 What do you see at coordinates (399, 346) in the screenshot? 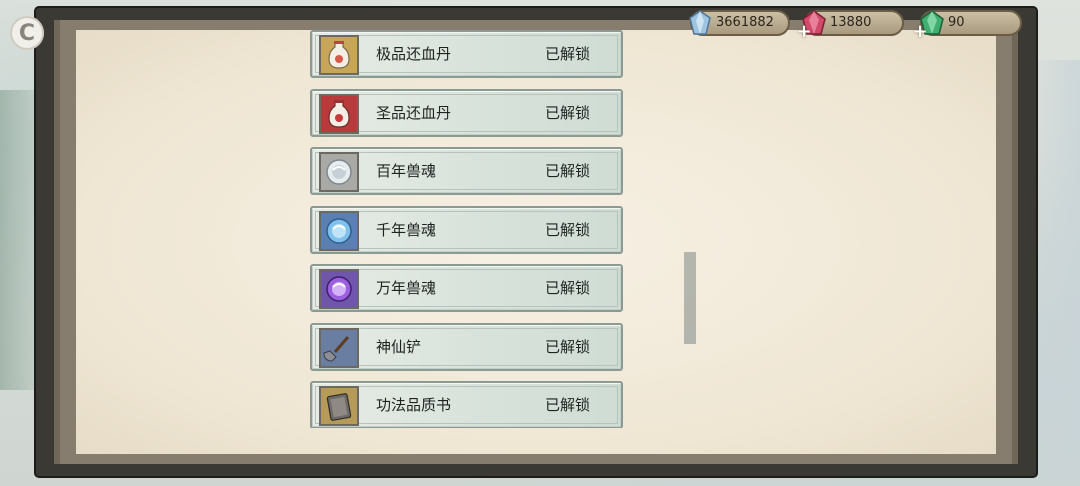
I see `item-name: 神仙铲` at bounding box center [399, 346].